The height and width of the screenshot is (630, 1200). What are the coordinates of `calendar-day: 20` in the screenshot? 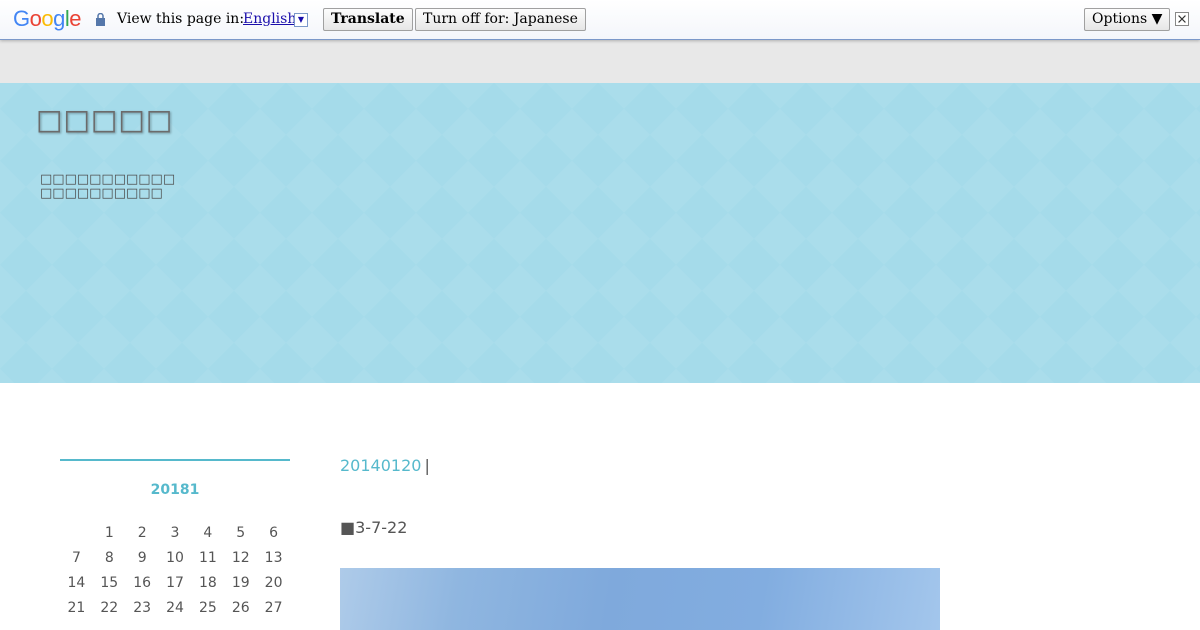 It's located at (273, 583).